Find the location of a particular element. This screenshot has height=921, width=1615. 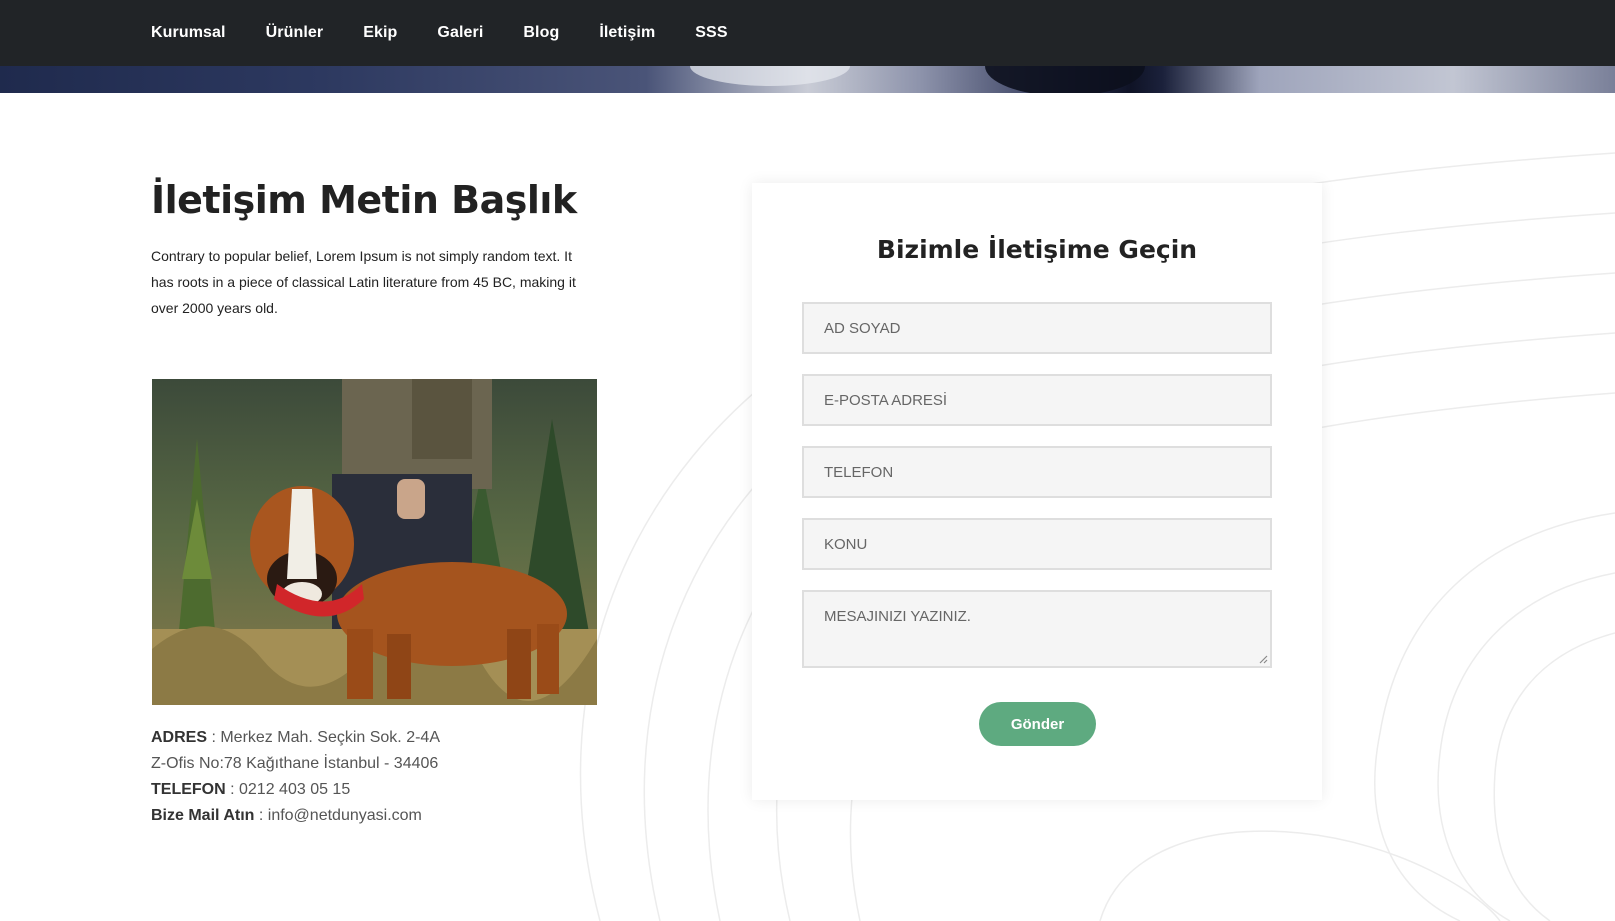

mail-value: : info@netdunyasi.com is located at coordinates (338, 815).